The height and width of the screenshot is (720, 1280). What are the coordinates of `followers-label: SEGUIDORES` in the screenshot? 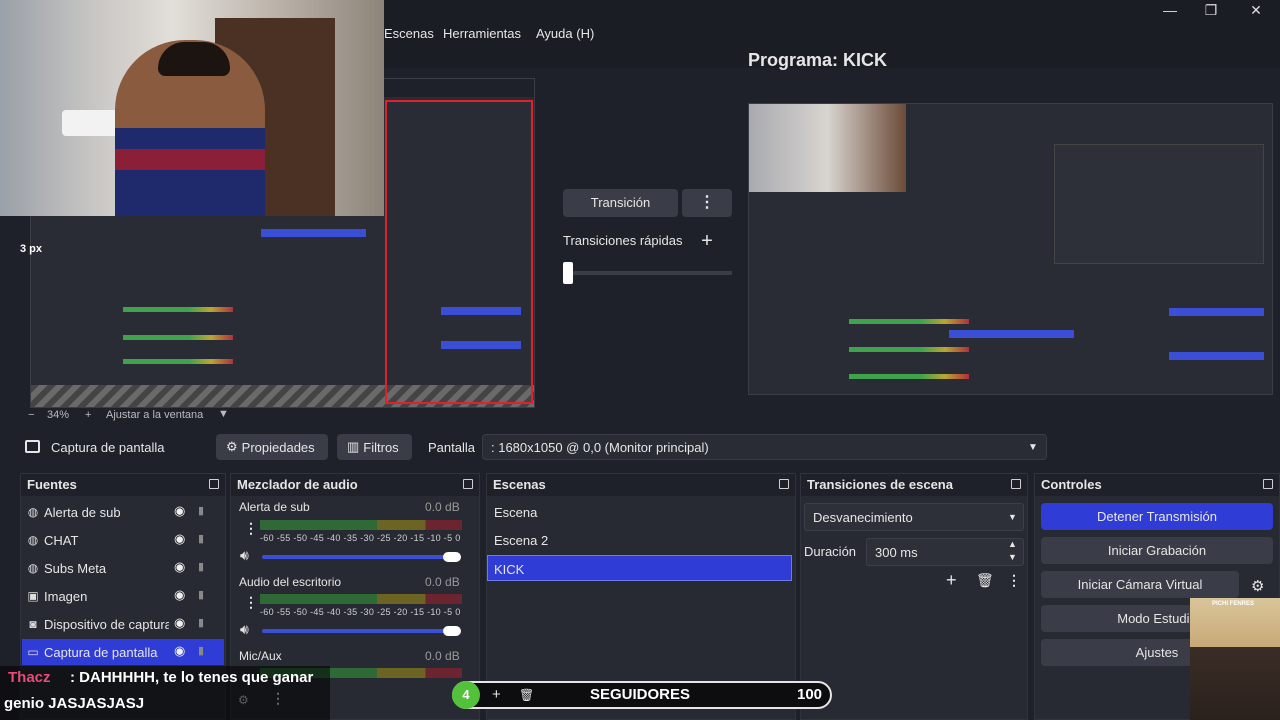 It's located at (640, 694).